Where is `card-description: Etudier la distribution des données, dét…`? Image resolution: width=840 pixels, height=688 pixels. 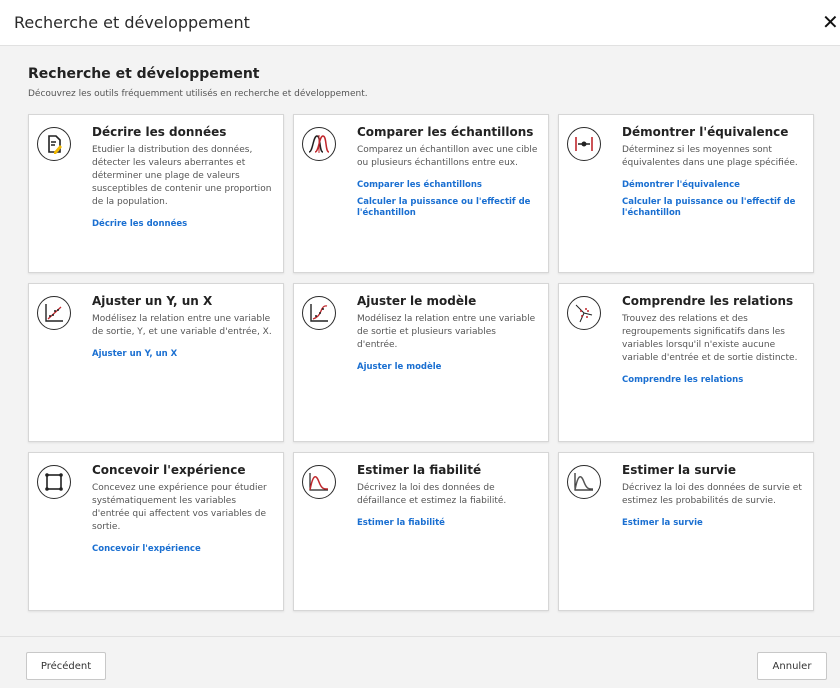
card-description: Etudier la distribution des données, dét… is located at coordinates (182, 176).